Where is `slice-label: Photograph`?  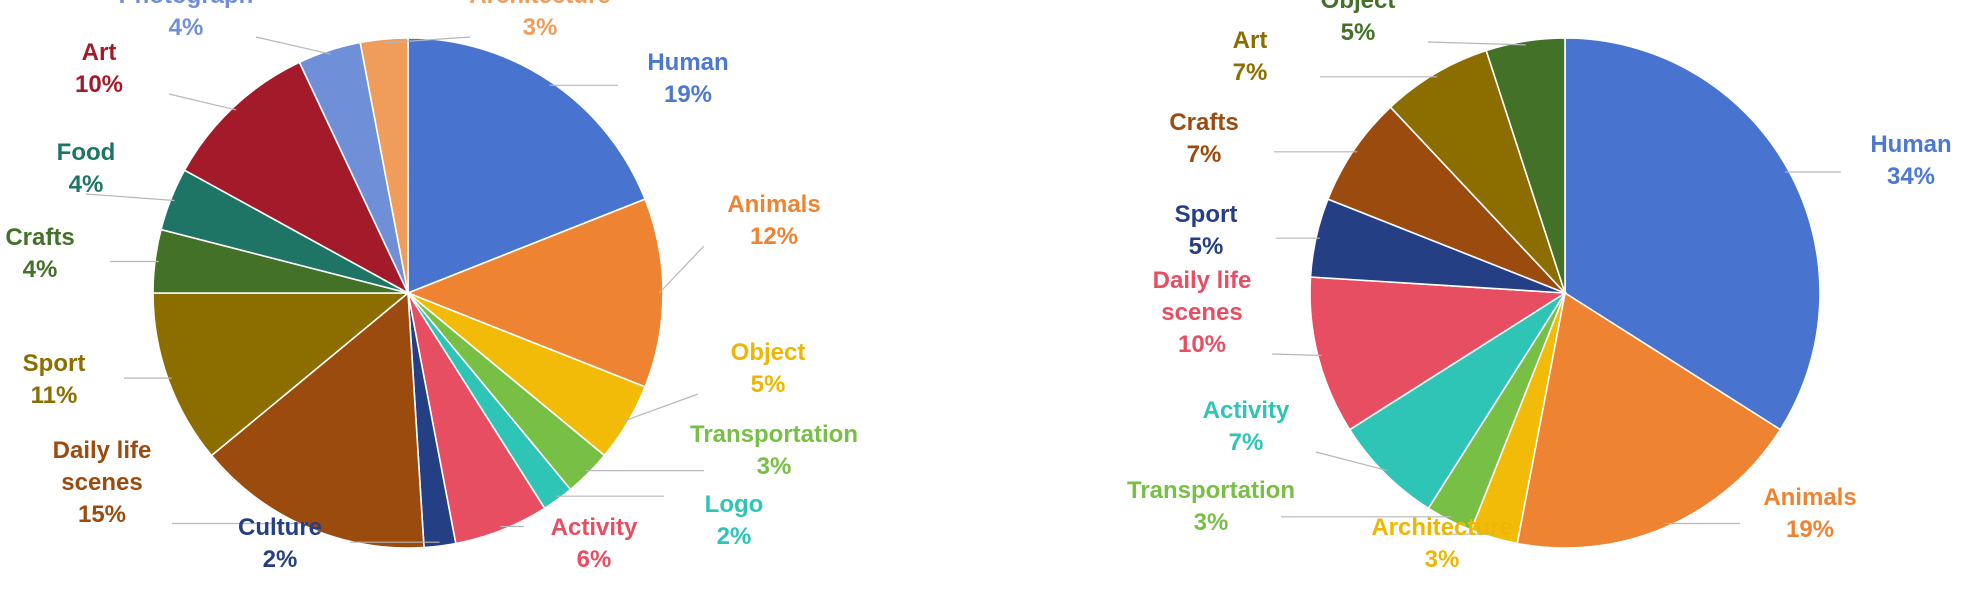
slice-label: Photograph is located at coordinates (186, 4).